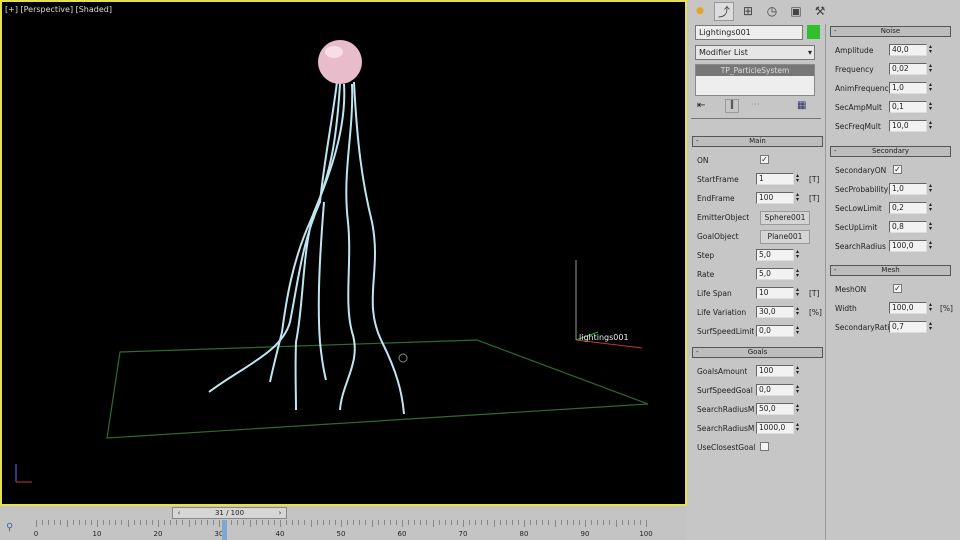 This screenshot has height=540, width=960. Describe the element at coordinates (813, 32) in the screenshot. I see `object-color-swatch` at that location.